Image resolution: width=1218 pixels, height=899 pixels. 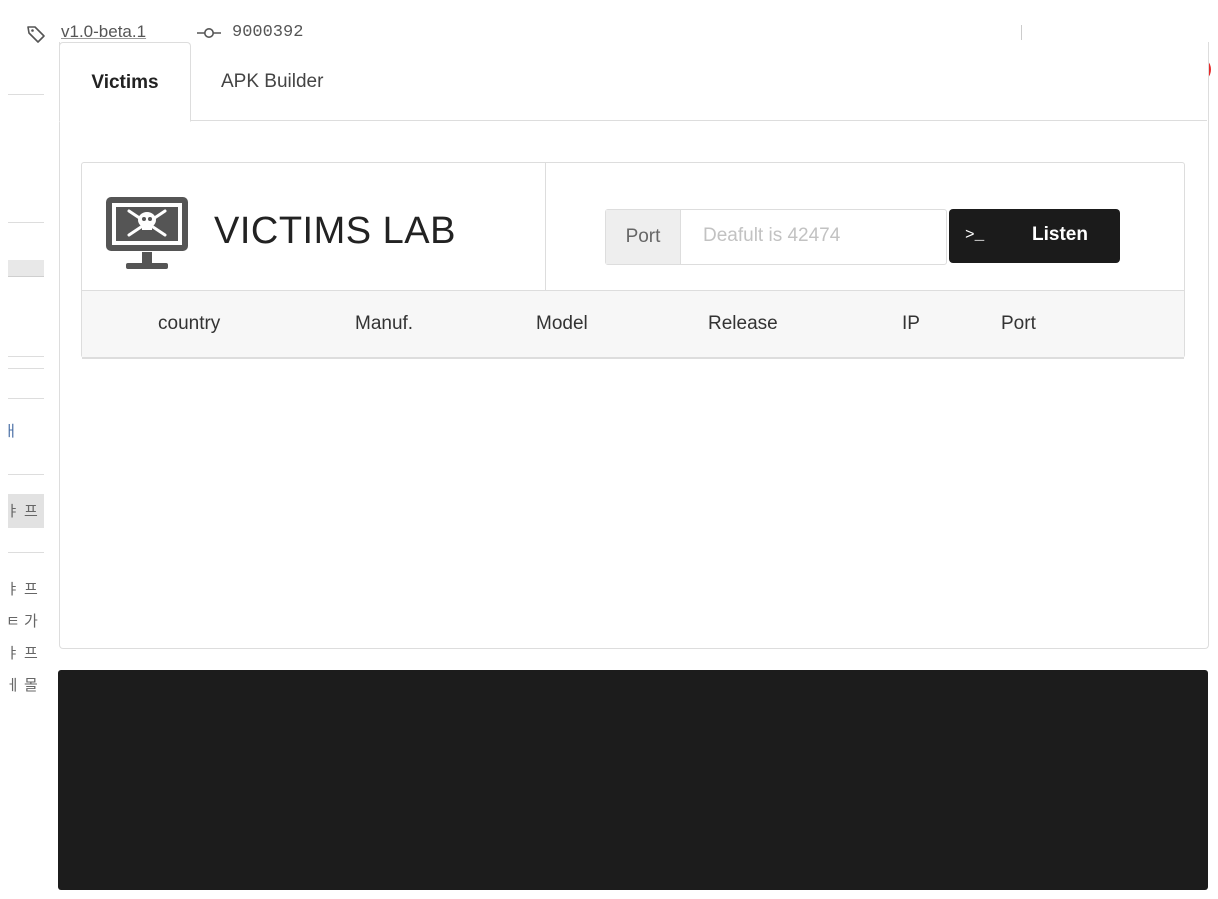 I want to click on victims-panel-header: VICTIMS LAB Port >_ Listen, so click(x=633, y=226).